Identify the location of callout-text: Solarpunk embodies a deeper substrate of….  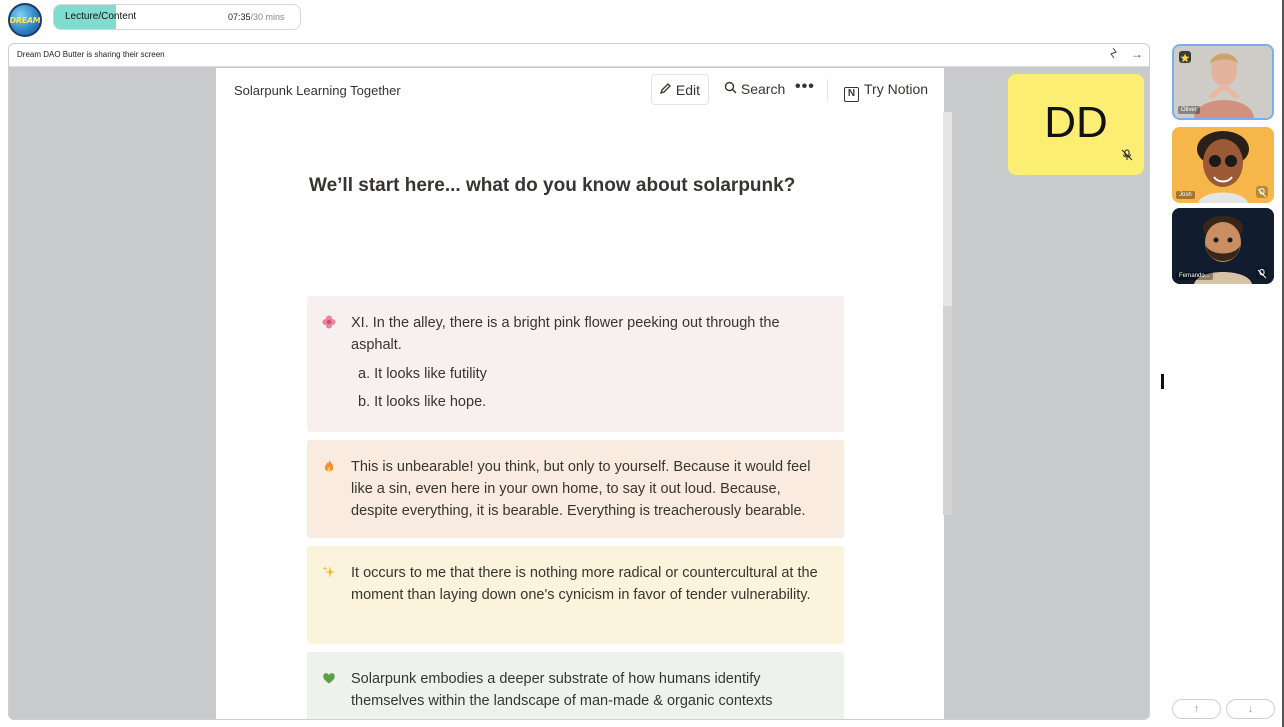
(562, 690).